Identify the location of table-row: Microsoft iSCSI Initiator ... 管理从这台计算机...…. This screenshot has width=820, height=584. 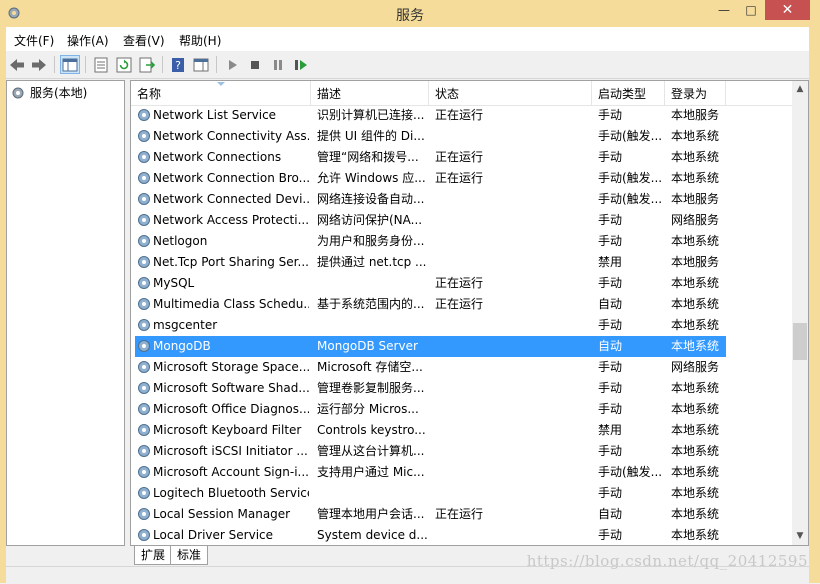
(462, 451).